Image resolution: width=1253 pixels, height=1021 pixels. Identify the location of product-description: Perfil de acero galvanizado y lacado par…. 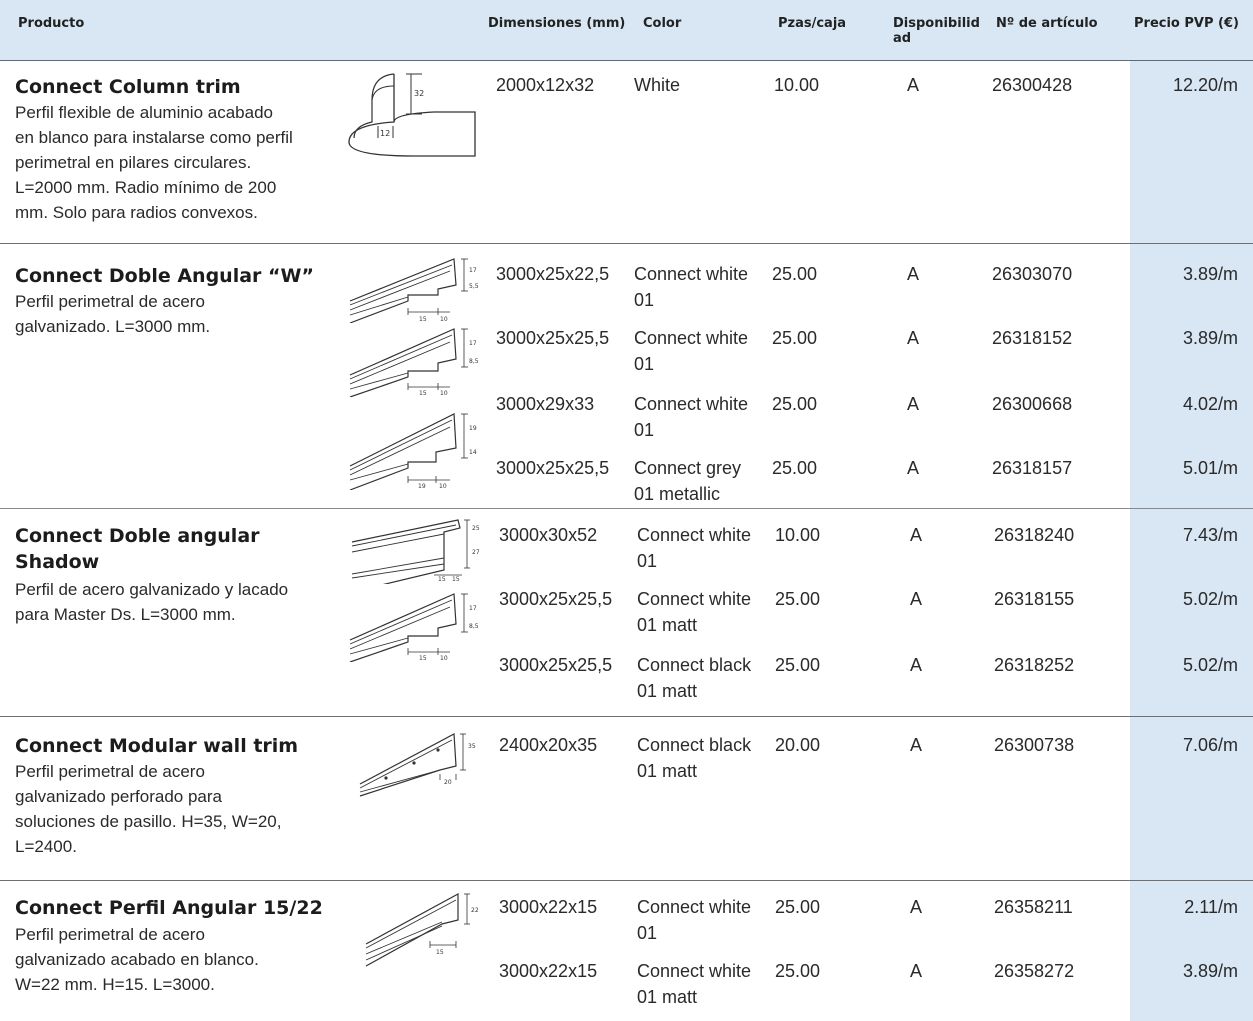
(152, 602).